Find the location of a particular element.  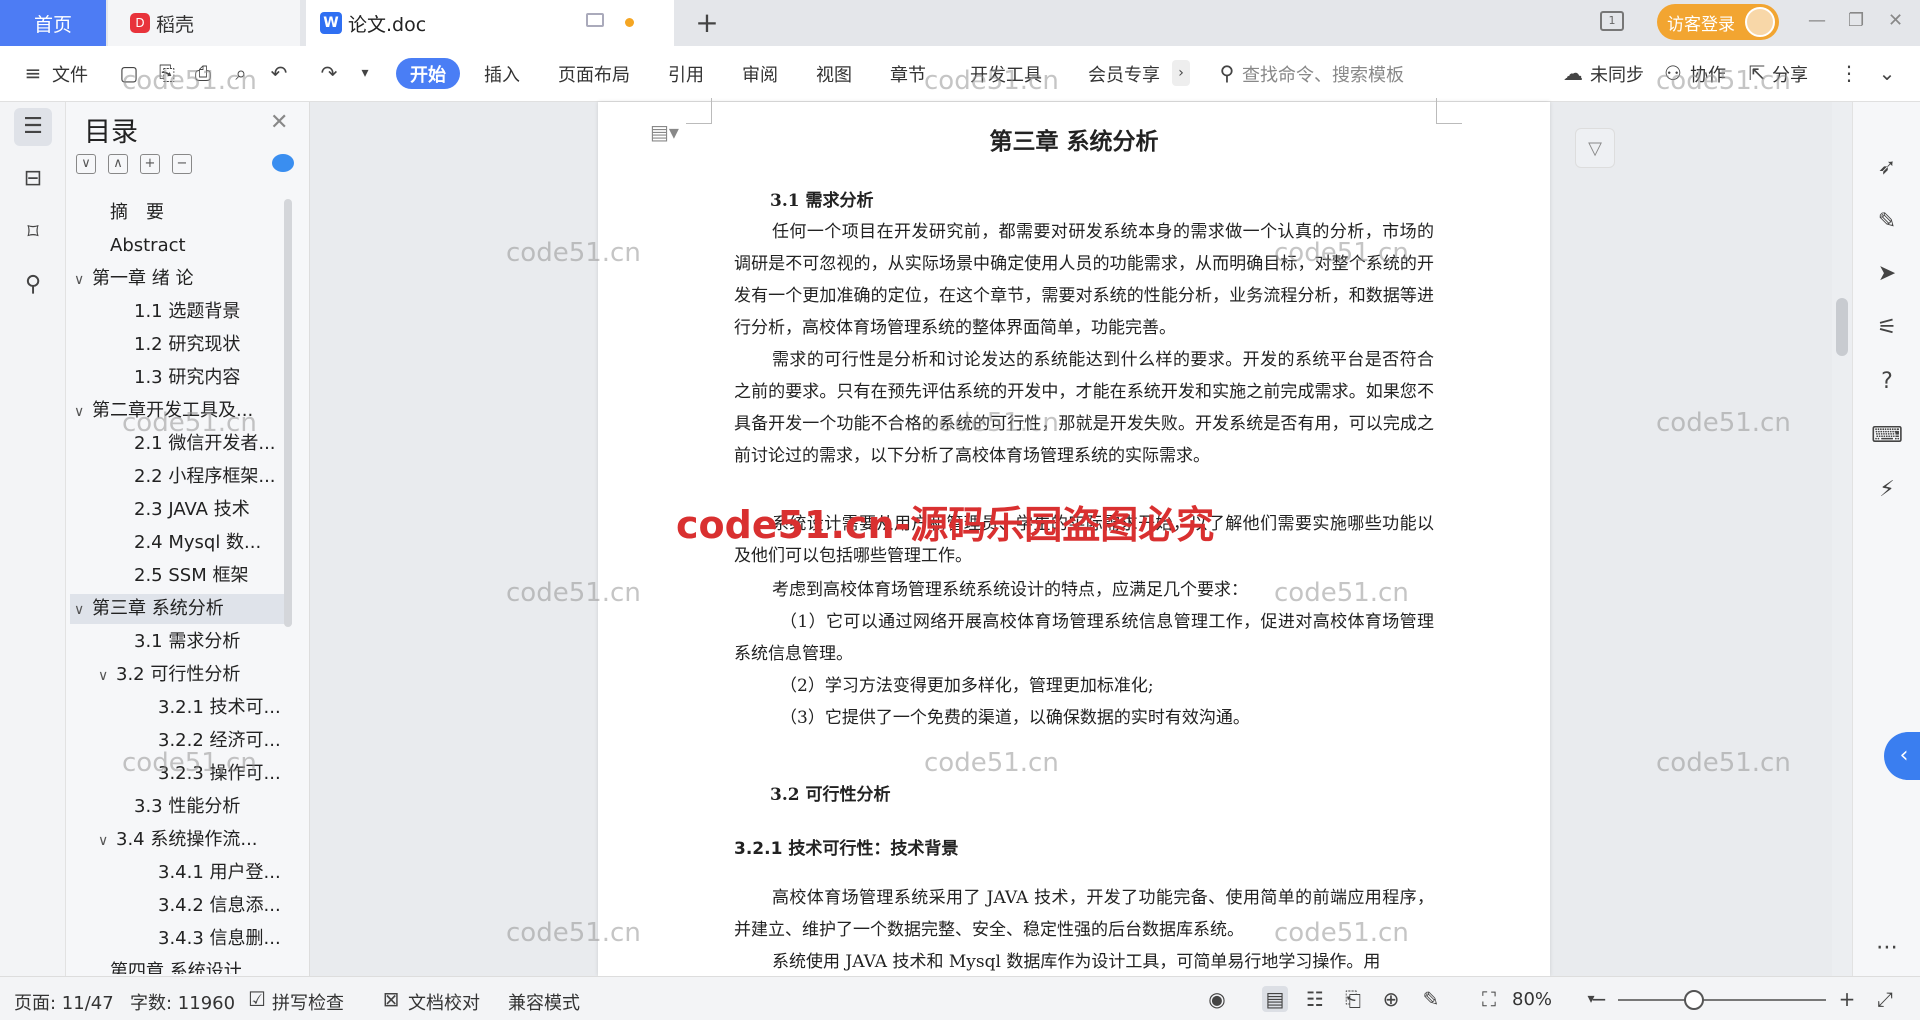

lightning-icon: ⚡ is located at coordinates (1887, 490).